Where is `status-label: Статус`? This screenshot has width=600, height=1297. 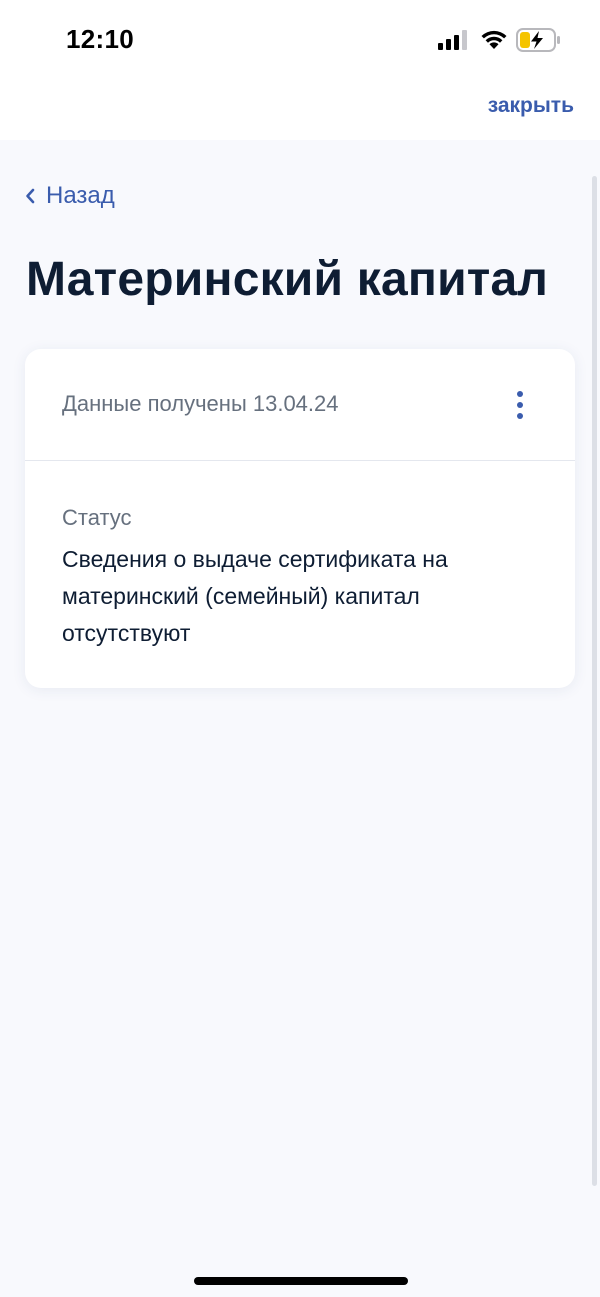 status-label: Статус is located at coordinates (97, 517).